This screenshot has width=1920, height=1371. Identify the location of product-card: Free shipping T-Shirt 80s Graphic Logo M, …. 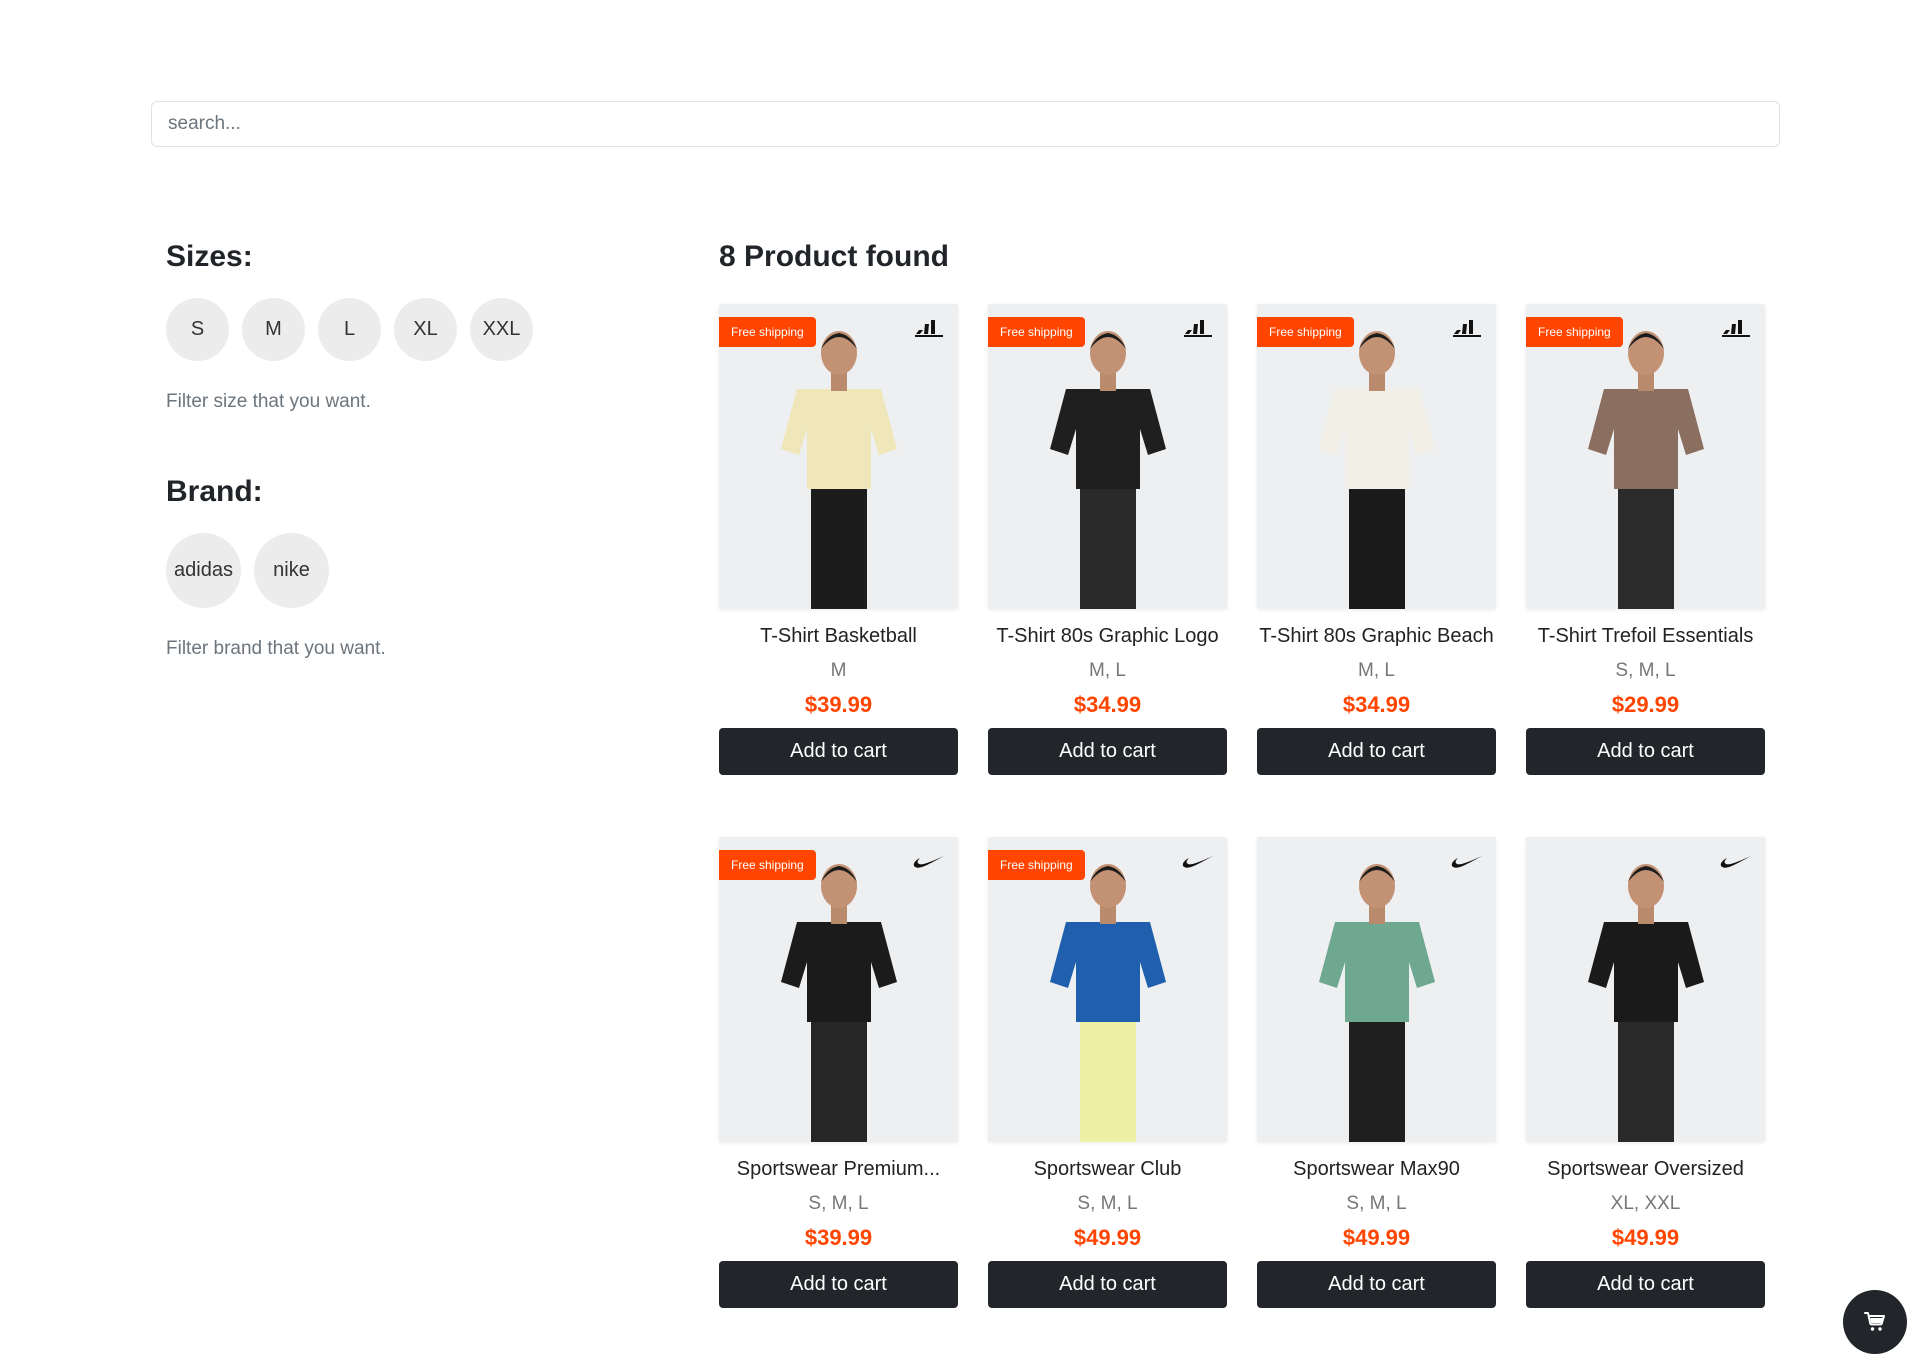
(1107, 539).